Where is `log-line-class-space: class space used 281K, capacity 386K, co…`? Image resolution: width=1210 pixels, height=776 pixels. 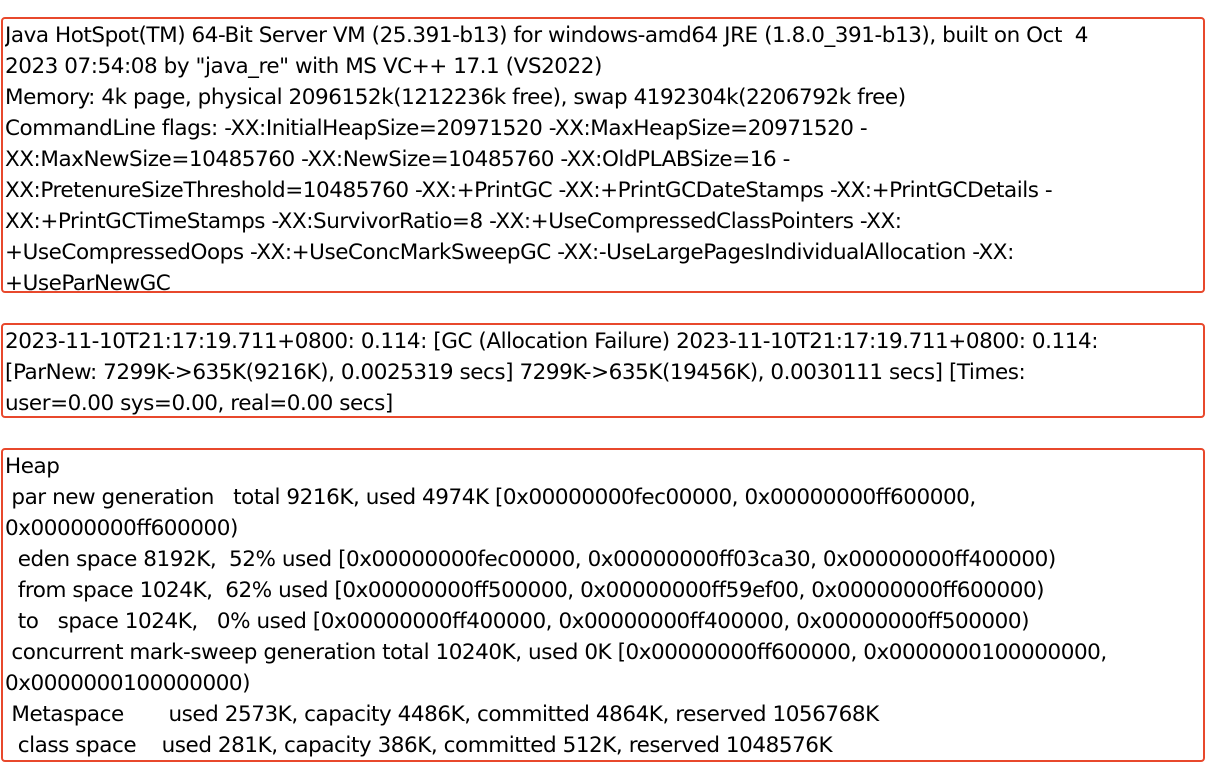 log-line-class-space: class space used 281K, capacity 386K, co… is located at coordinates (419, 745).